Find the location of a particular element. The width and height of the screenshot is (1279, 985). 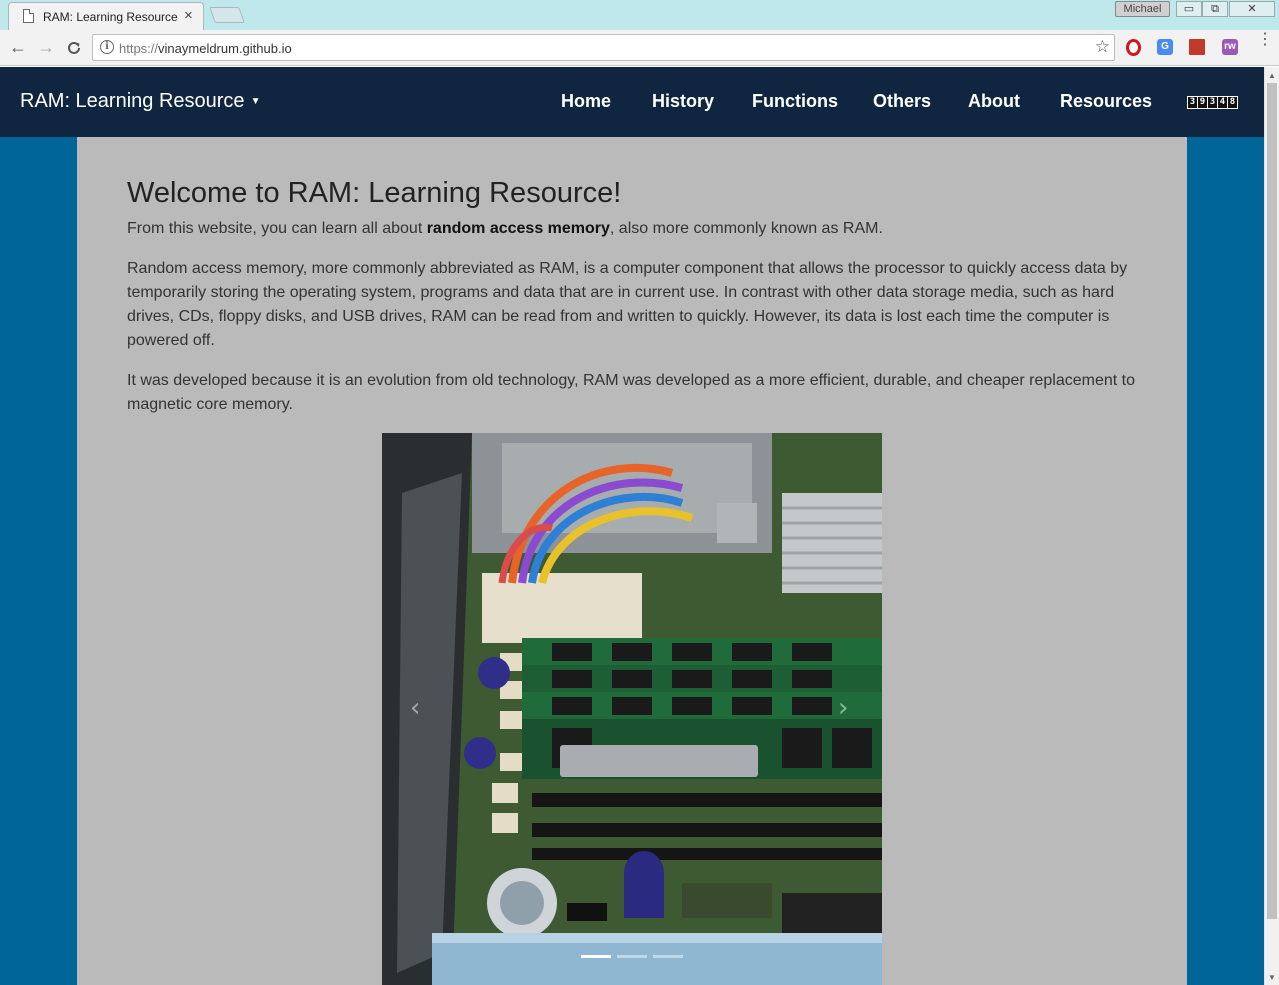

browser-menu-icon: ⋮ is located at coordinates (1265, 40).